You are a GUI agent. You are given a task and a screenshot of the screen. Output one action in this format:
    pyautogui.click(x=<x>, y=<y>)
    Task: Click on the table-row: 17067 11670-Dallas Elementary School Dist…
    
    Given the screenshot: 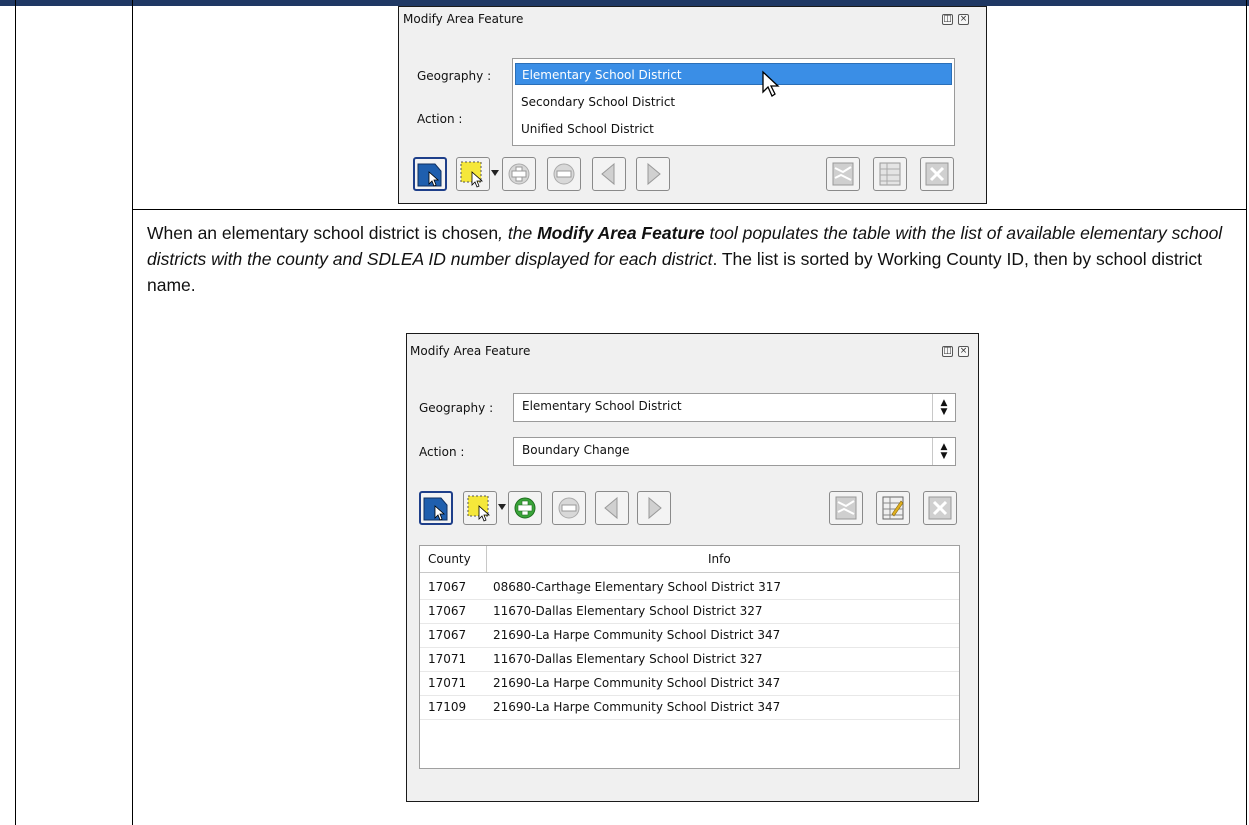 What is the action you would take?
    pyautogui.click(x=689, y=611)
    